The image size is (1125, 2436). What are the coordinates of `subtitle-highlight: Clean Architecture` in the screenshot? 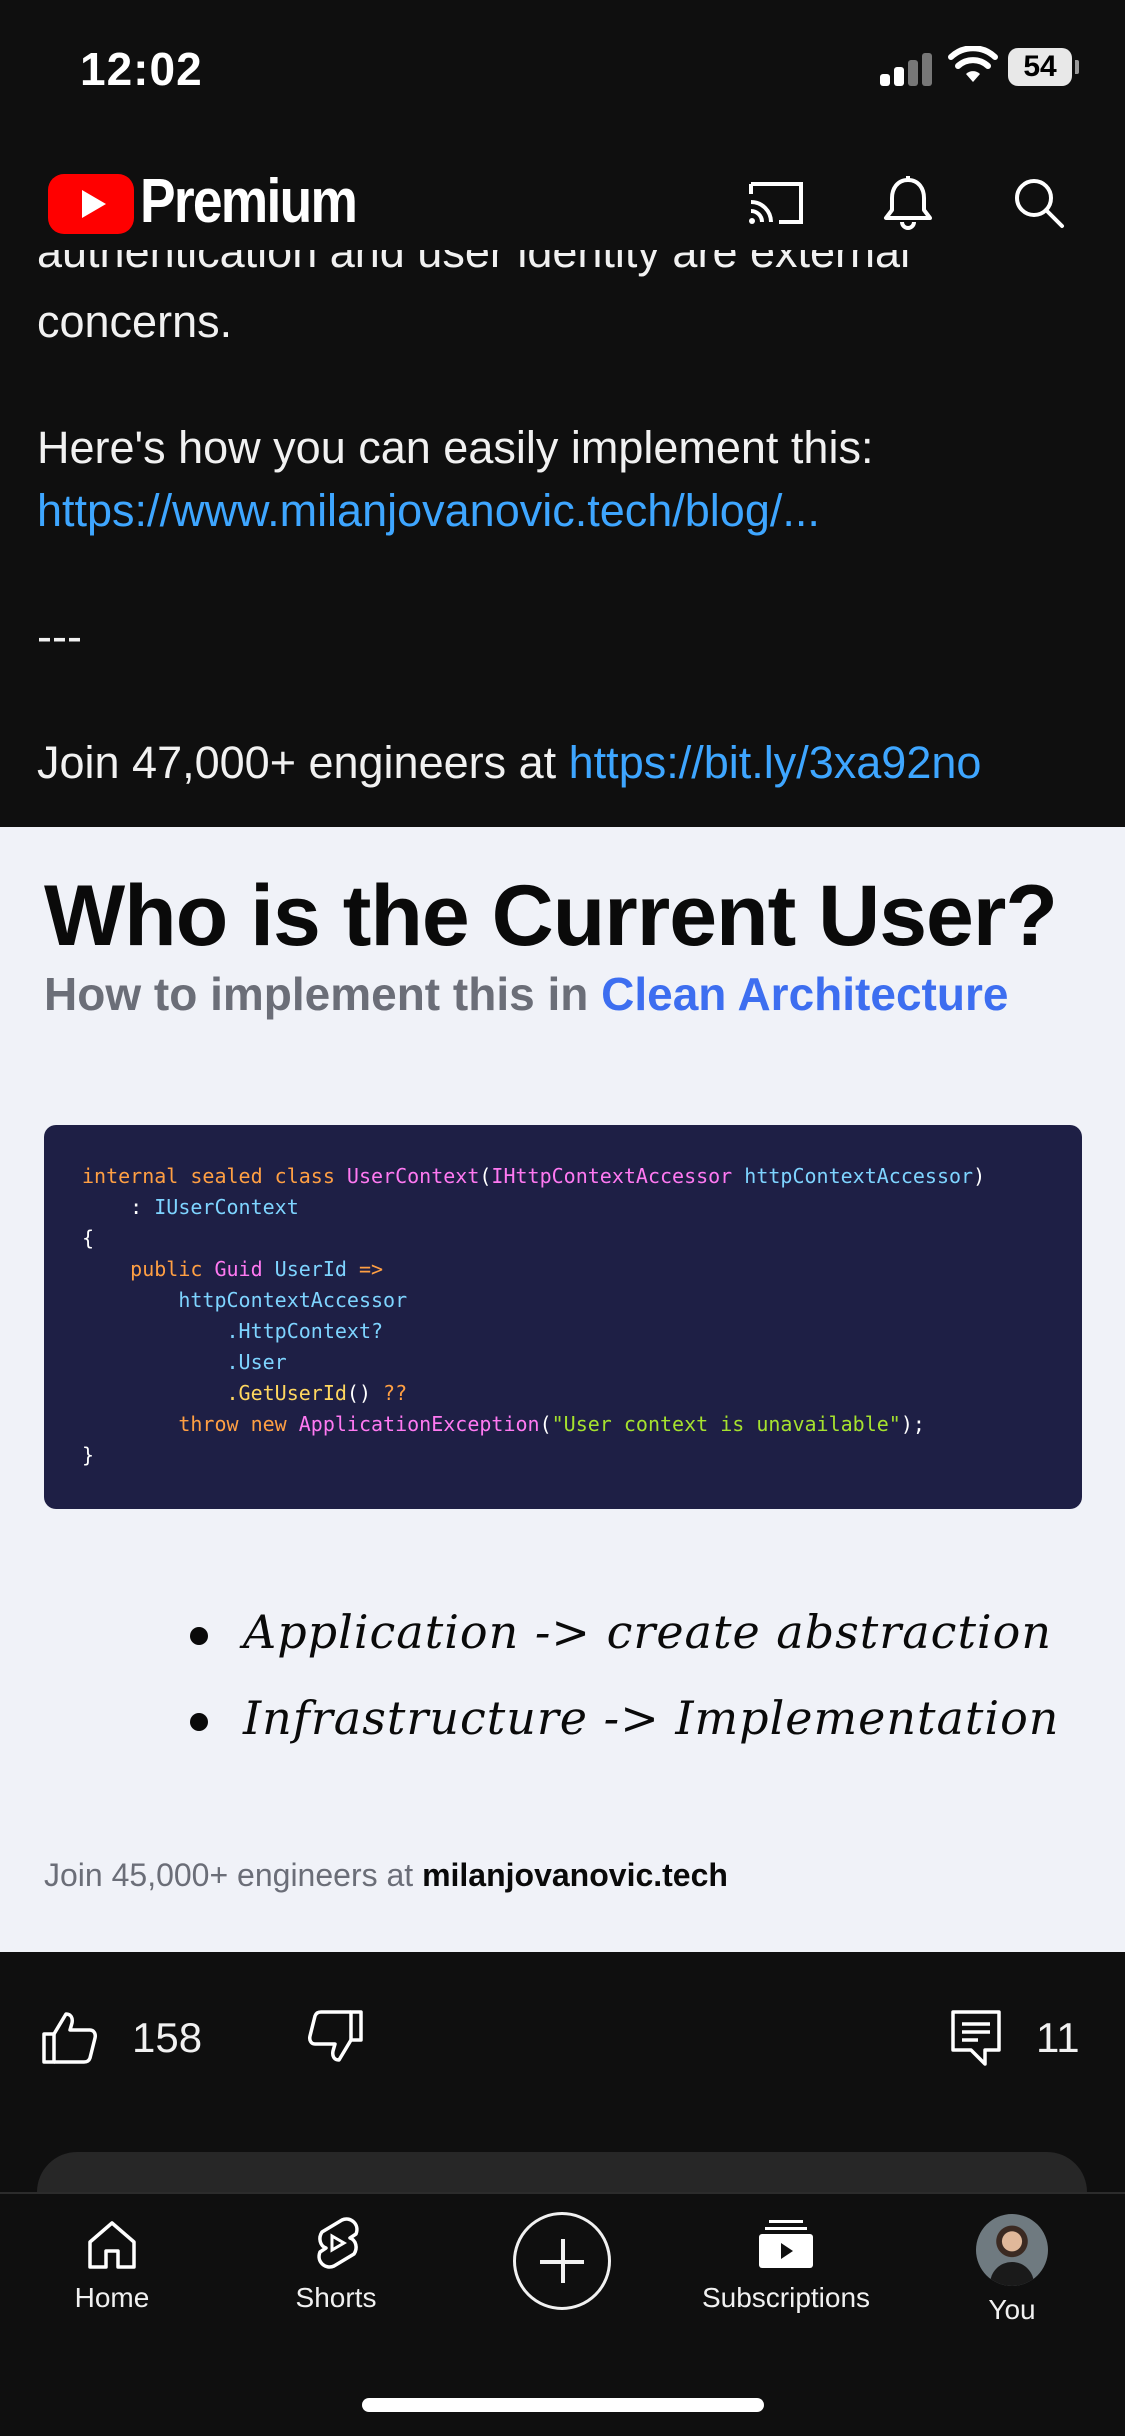 It's located at (805, 994).